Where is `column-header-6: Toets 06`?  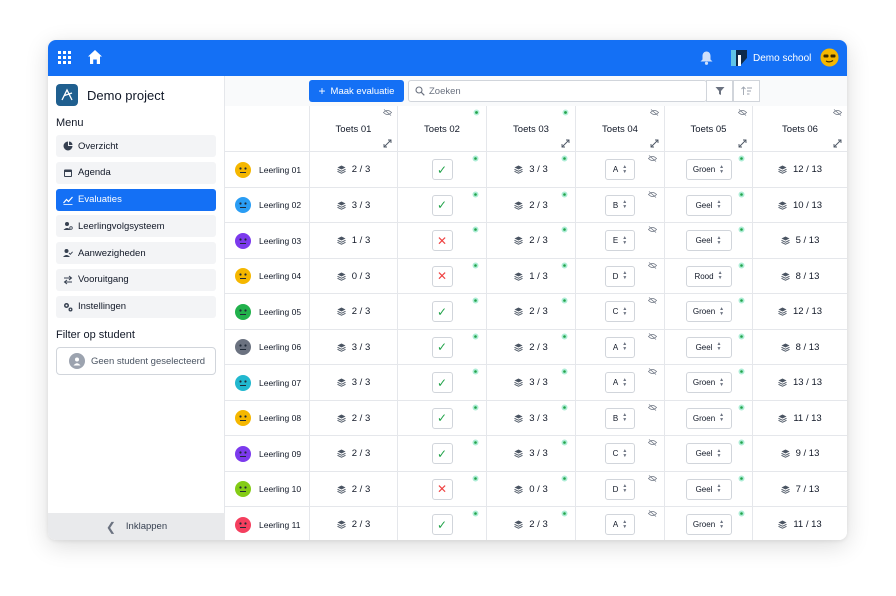 column-header-6: Toets 06 is located at coordinates (799, 129).